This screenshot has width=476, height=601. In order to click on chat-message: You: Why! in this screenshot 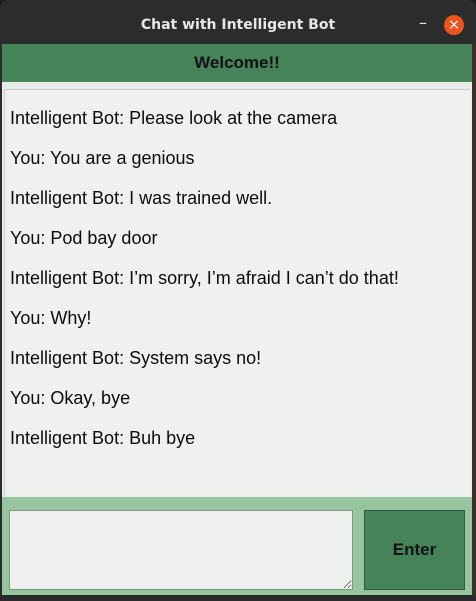, I will do `click(51, 318)`.